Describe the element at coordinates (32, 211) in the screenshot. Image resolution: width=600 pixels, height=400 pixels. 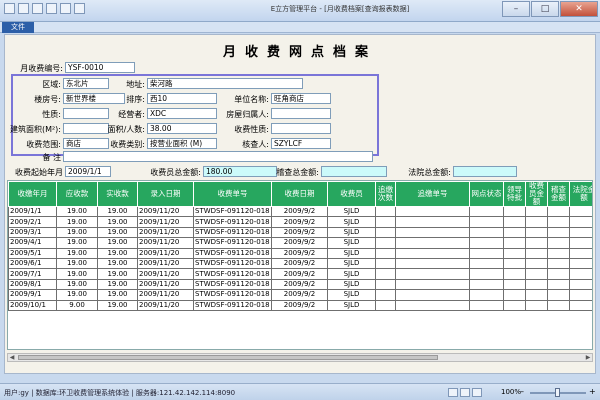
I see `cell-month: 2009/1/1` at that location.